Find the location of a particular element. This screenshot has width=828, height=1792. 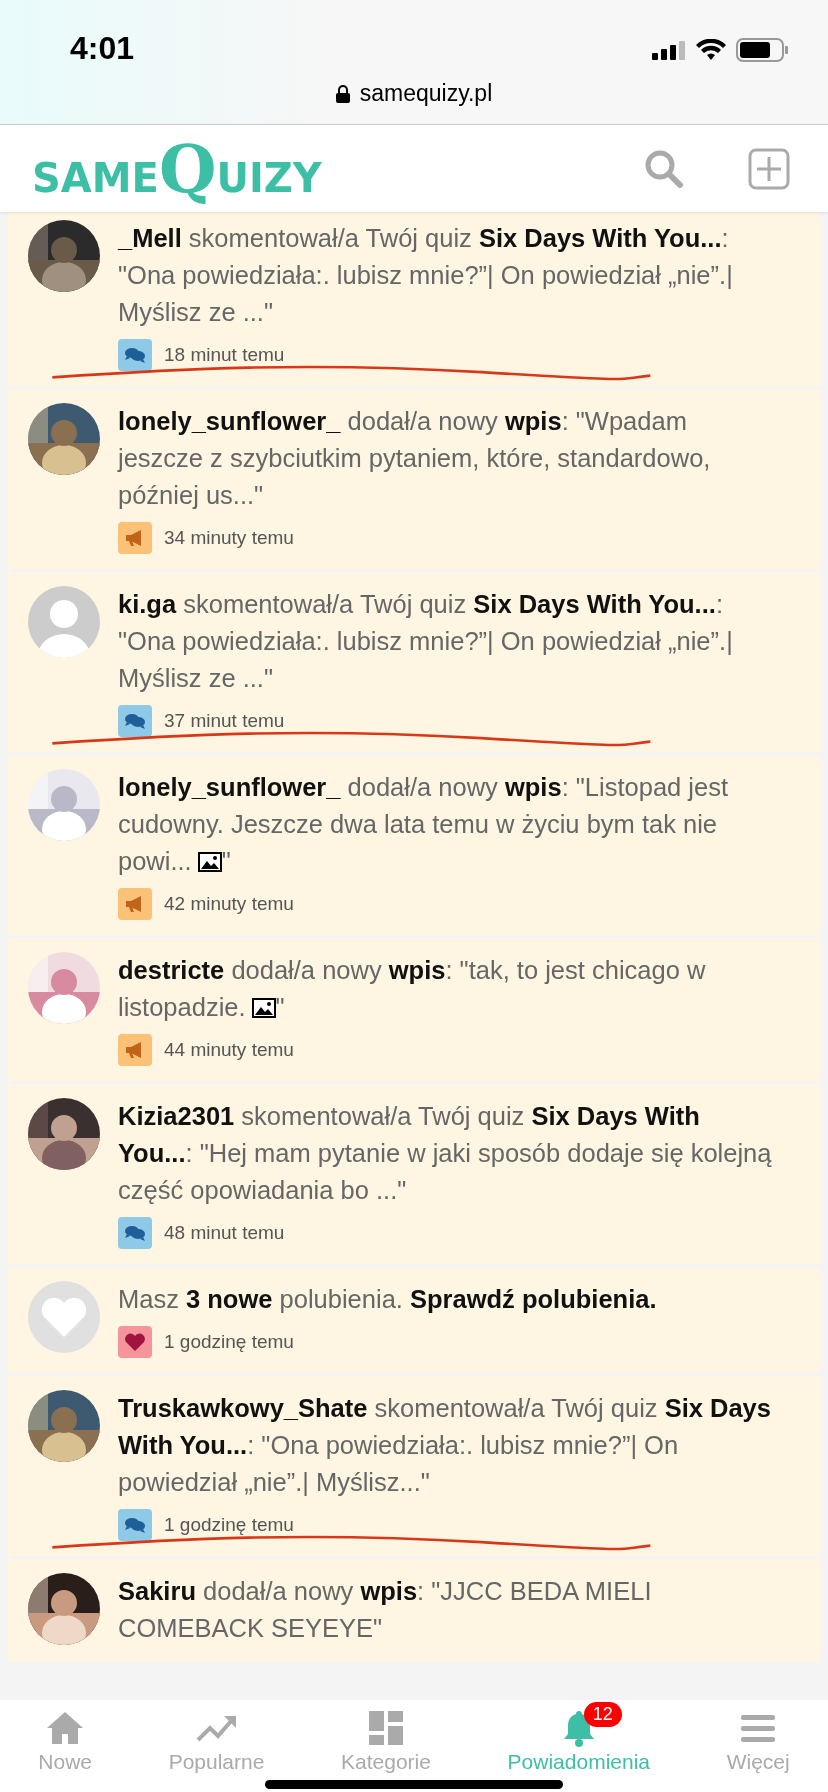

notification-time: 48 minut temu is located at coordinates (224, 1233).